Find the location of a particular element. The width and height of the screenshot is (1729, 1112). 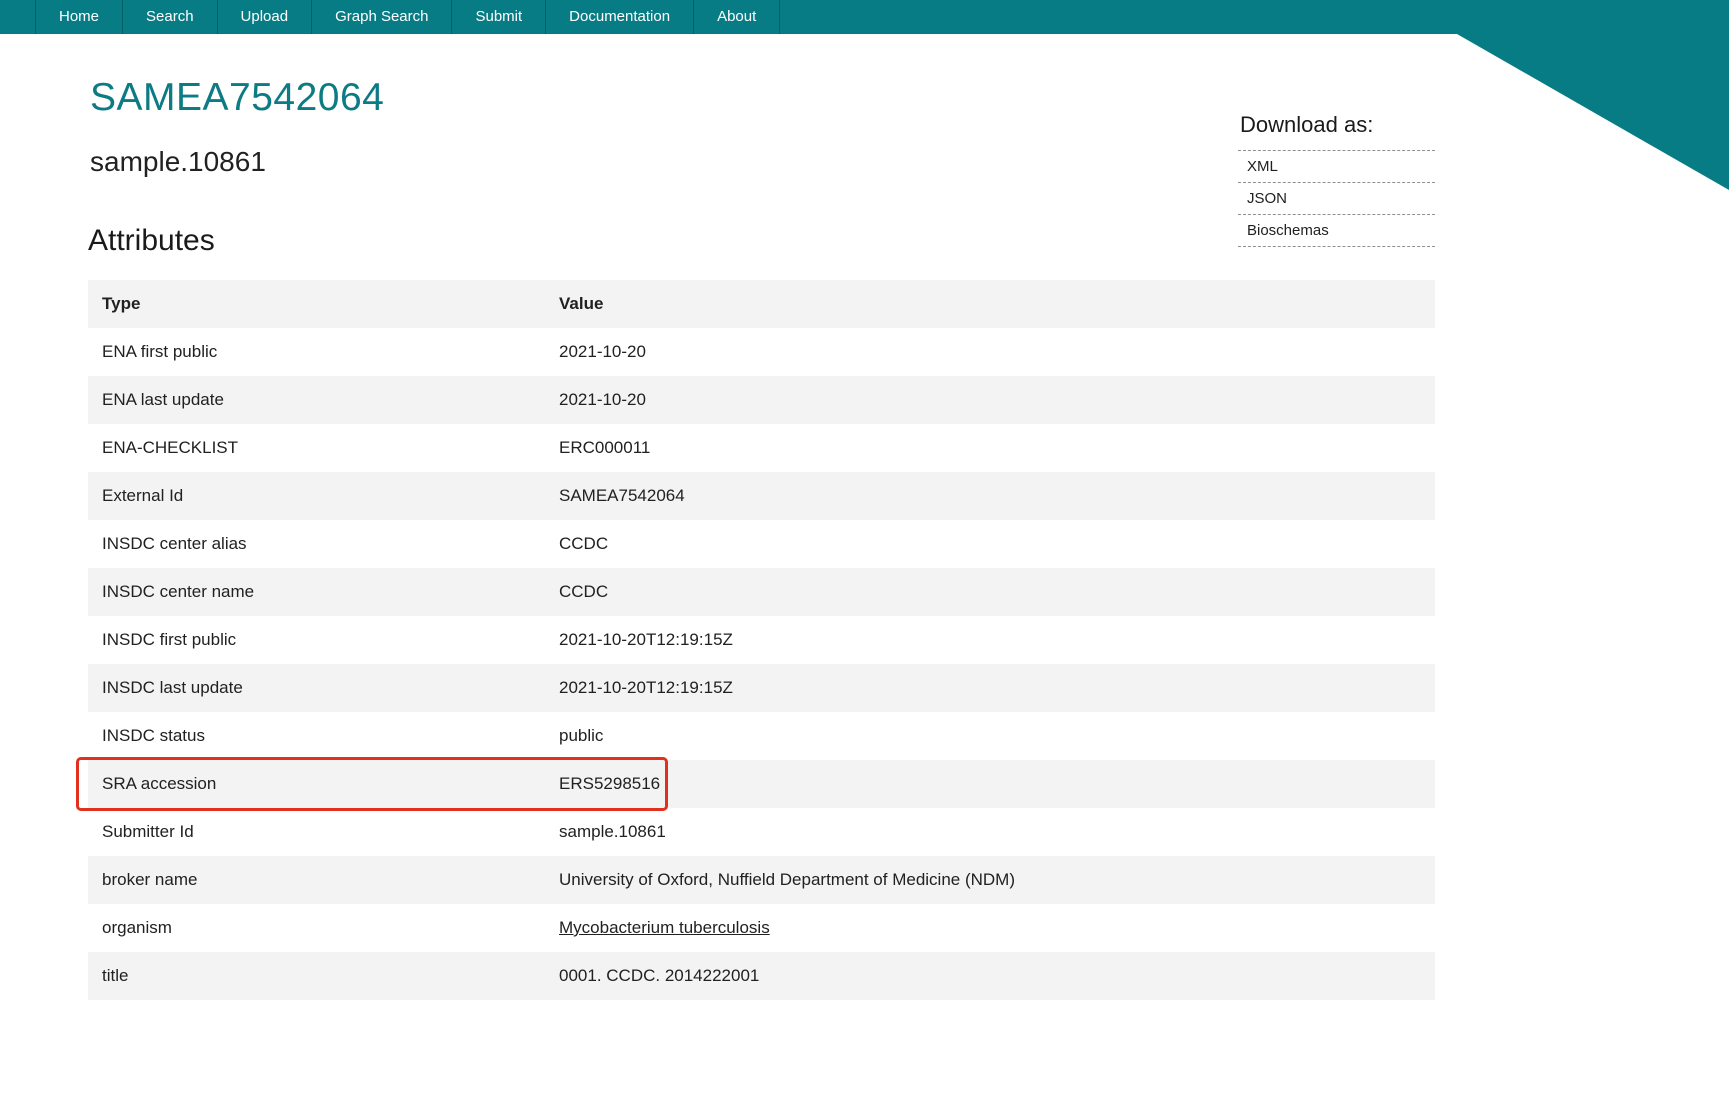

download-panel: Download as: XML JSON Bioschemas is located at coordinates (1336, 179).